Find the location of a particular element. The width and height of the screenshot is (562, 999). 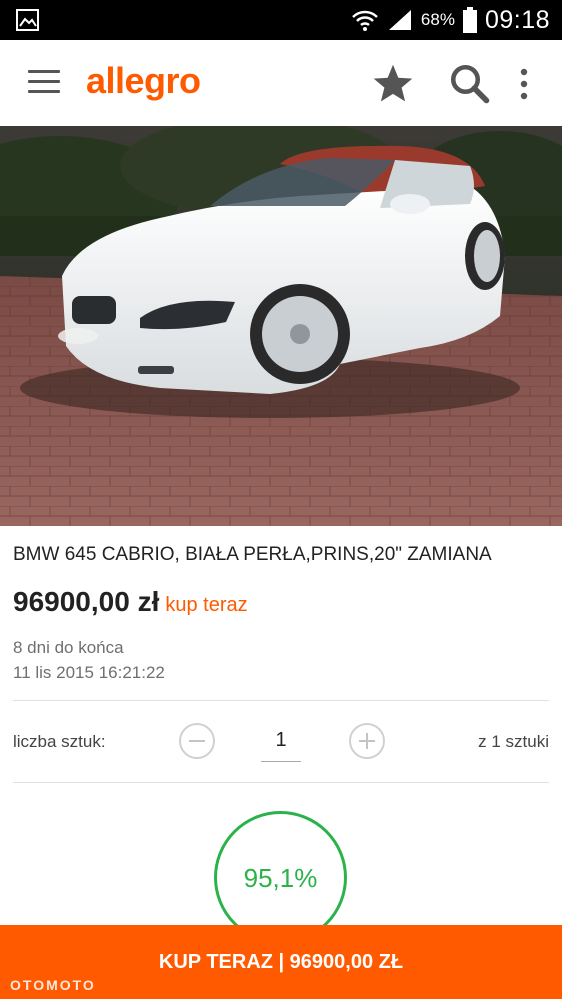

buy-now-button-label: KUP TERAZ | 96900,00 ZŁ is located at coordinates (281, 962).